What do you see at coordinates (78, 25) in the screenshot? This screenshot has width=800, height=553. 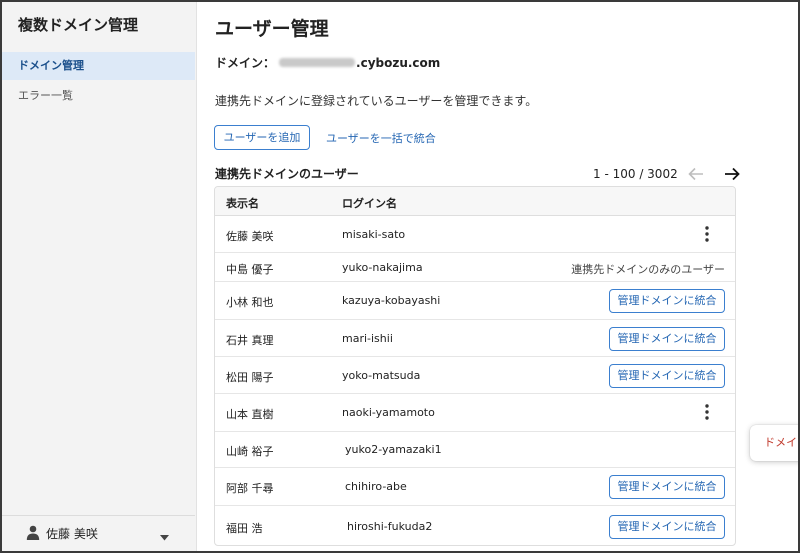 I see `app-title: 複数ドメイン管理` at bounding box center [78, 25].